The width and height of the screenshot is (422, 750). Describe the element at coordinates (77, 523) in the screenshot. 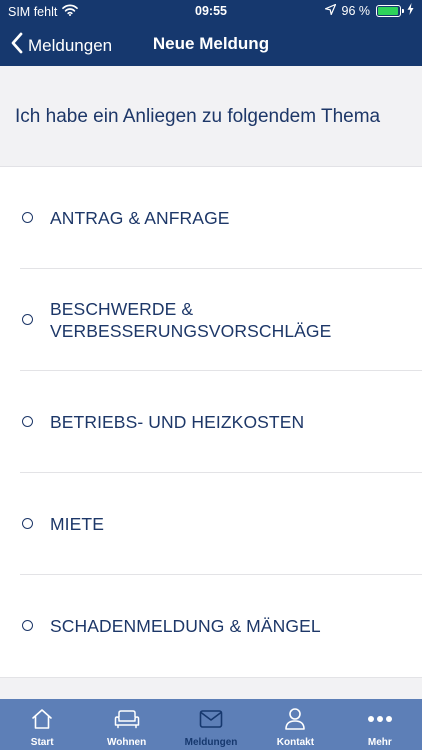

I see `topic-label: MIETE` at that location.